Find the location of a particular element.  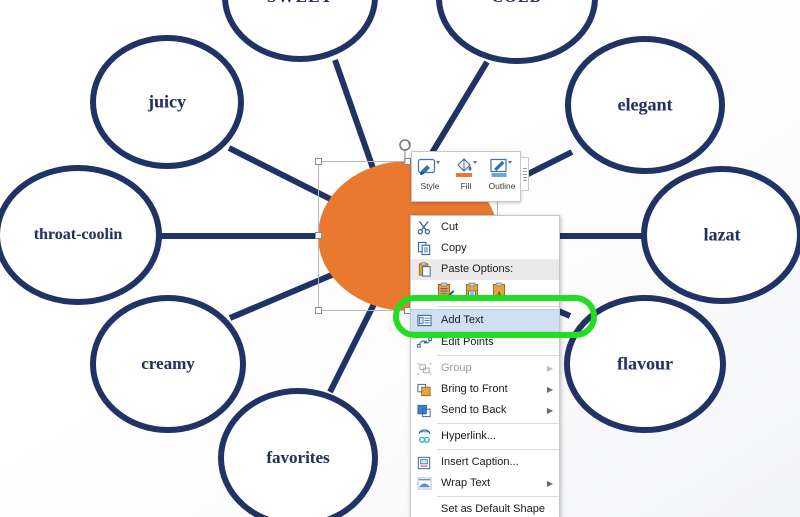

resize-handle-top-left is located at coordinates (318, 161).